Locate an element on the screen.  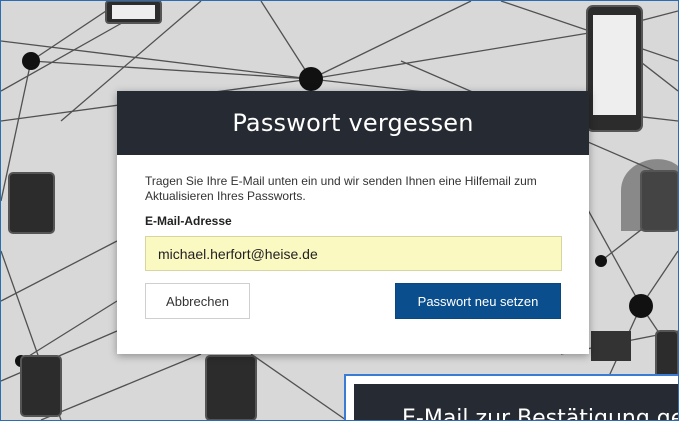
email-field-label: E-Mail-Adresse is located at coordinates (188, 221).